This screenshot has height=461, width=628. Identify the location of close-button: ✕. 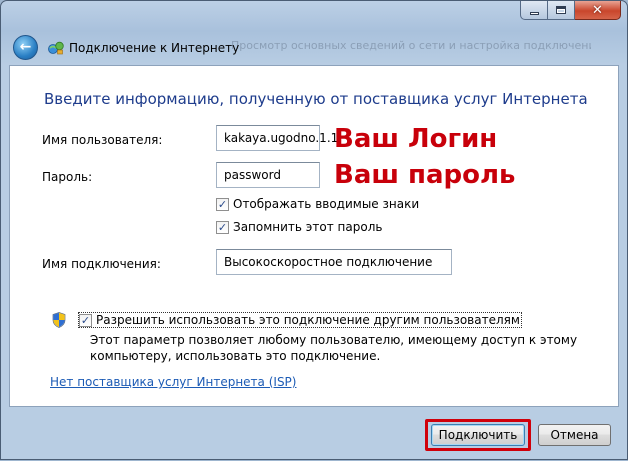
(598, 10).